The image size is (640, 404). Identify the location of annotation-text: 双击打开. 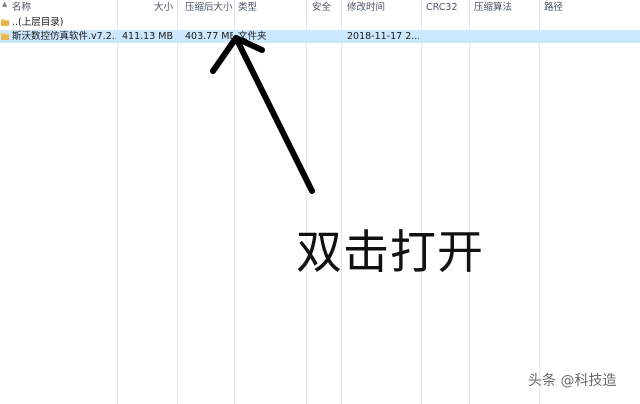
(390, 252).